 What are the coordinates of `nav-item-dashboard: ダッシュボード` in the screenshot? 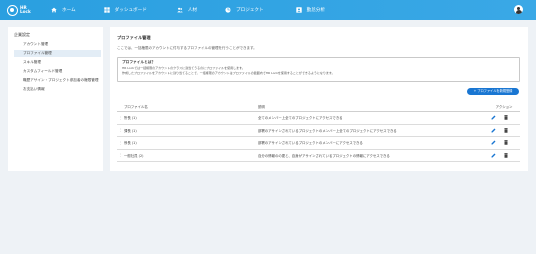 It's located at (125, 10).